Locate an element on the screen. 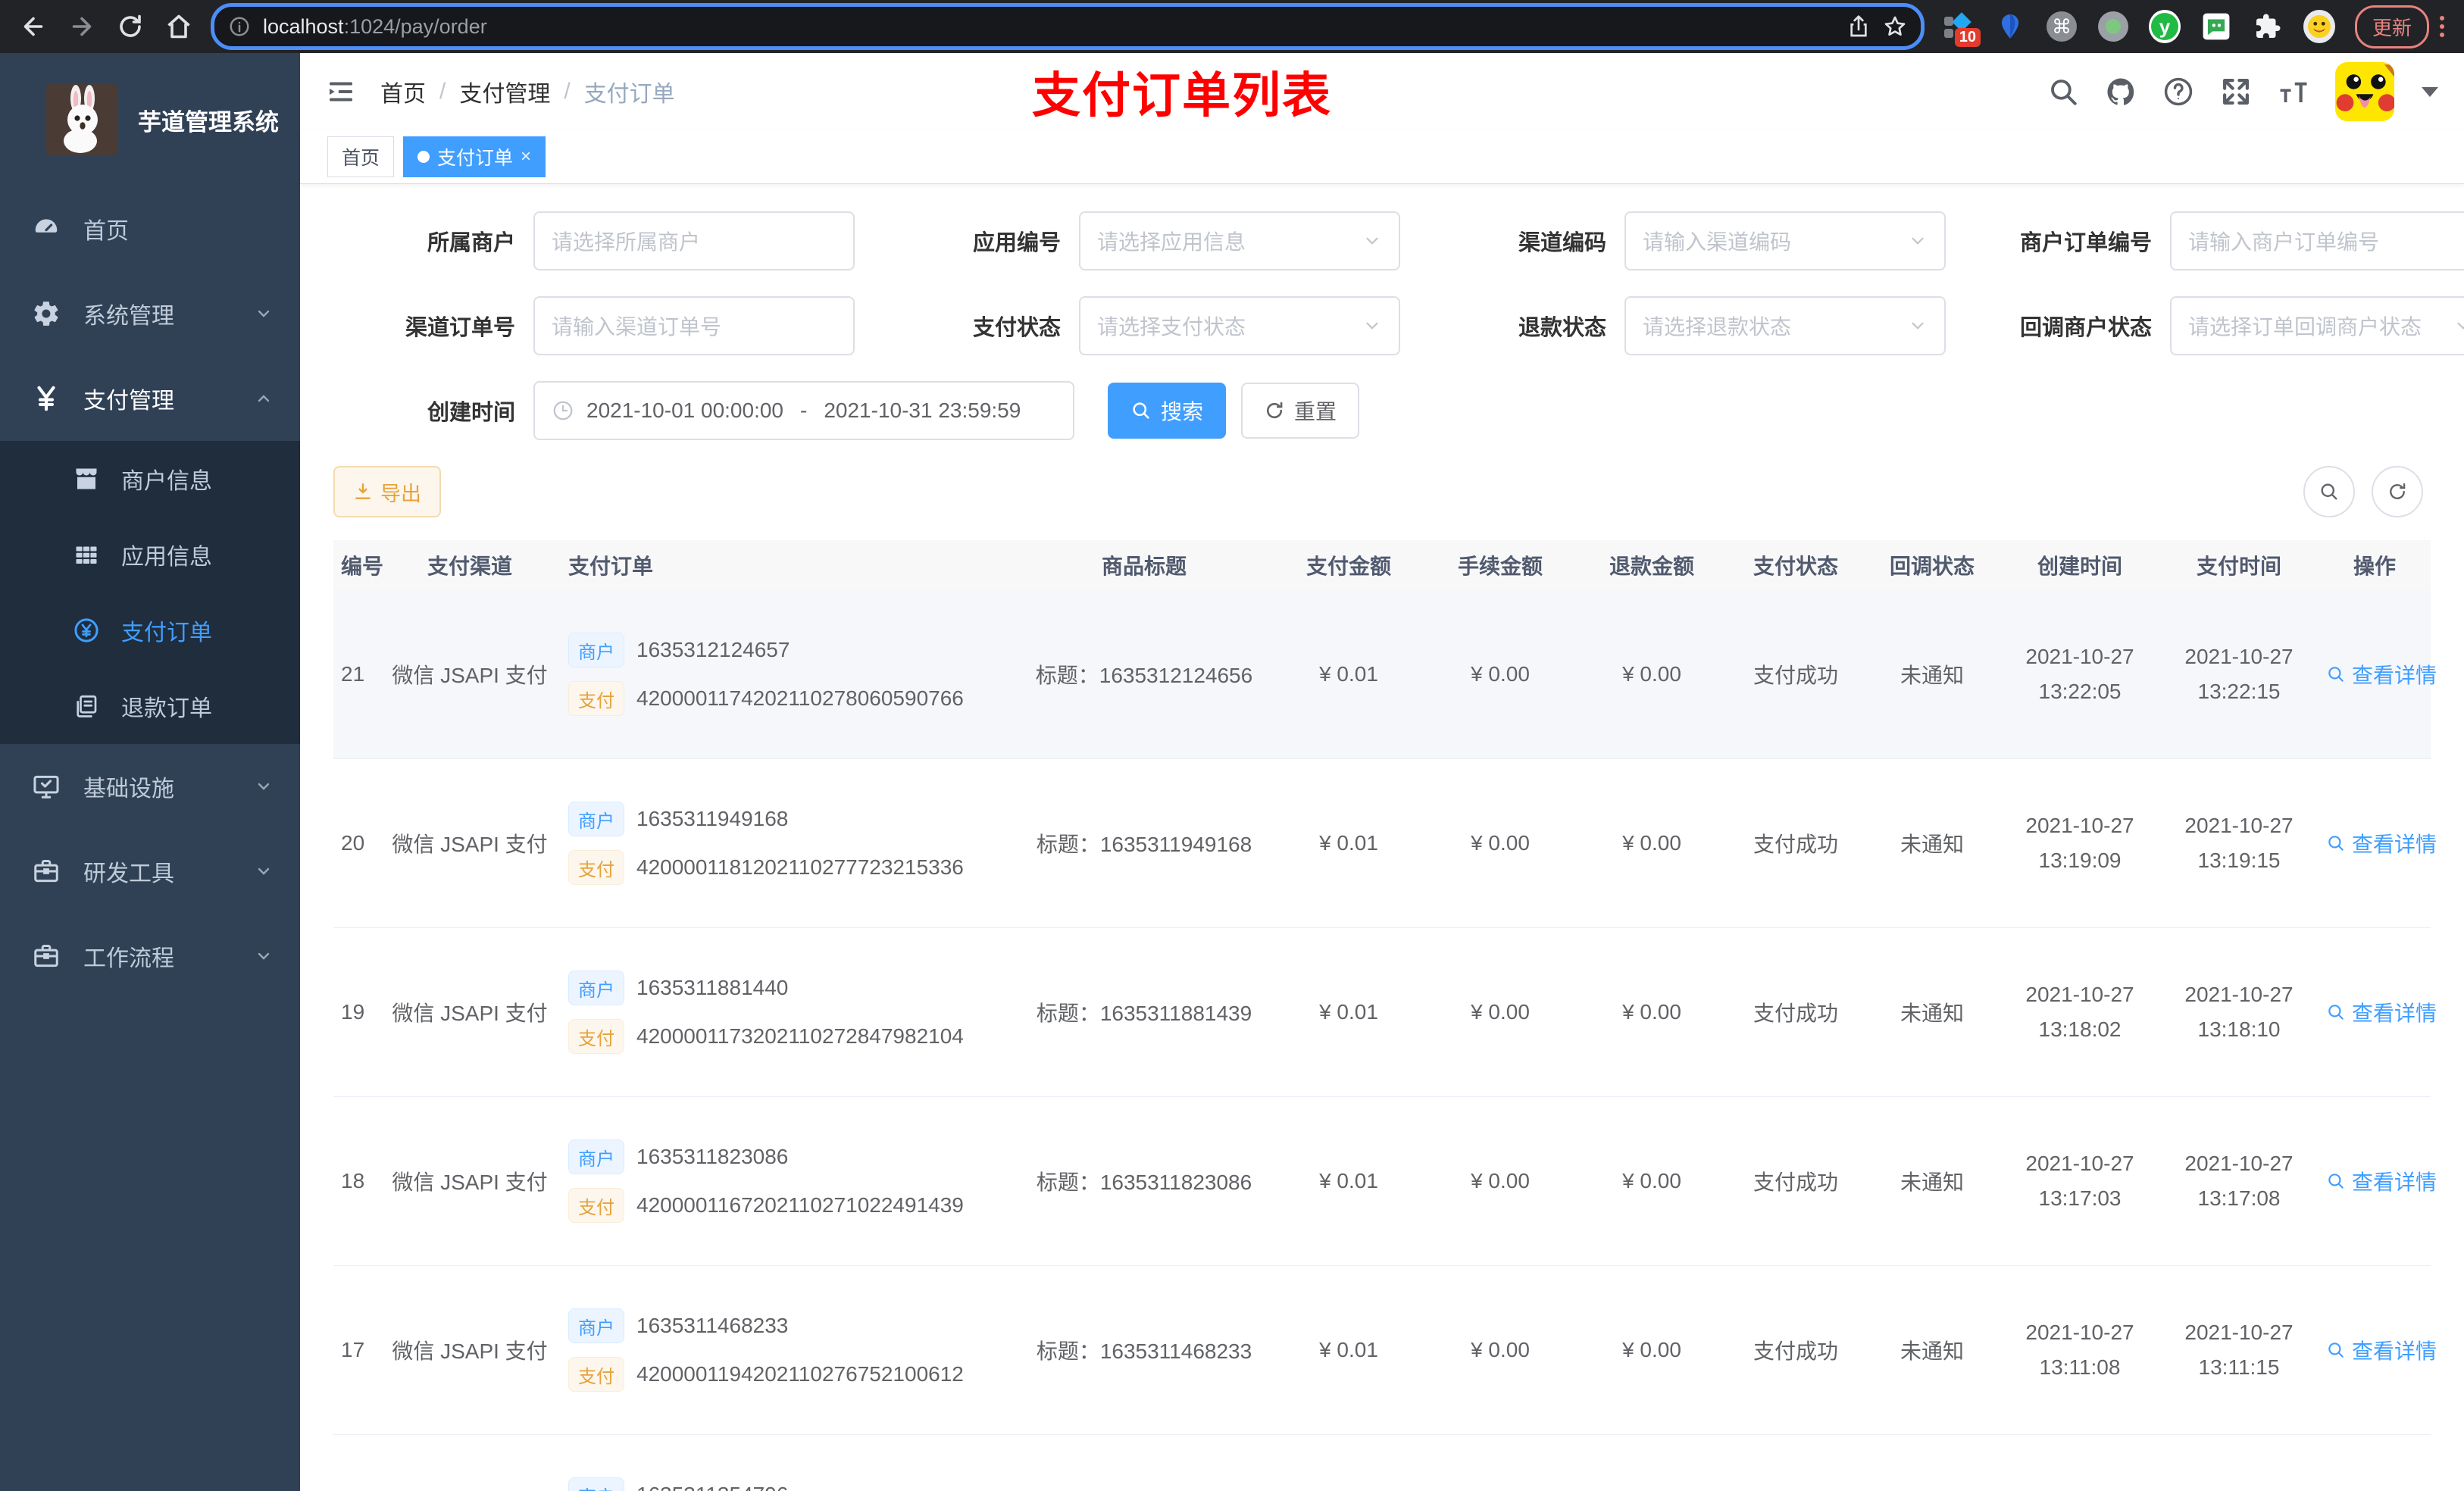 This screenshot has height=1491, width=2464. notify-status-select: 请选择订单回调商户状态 is located at coordinates (2317, 325).